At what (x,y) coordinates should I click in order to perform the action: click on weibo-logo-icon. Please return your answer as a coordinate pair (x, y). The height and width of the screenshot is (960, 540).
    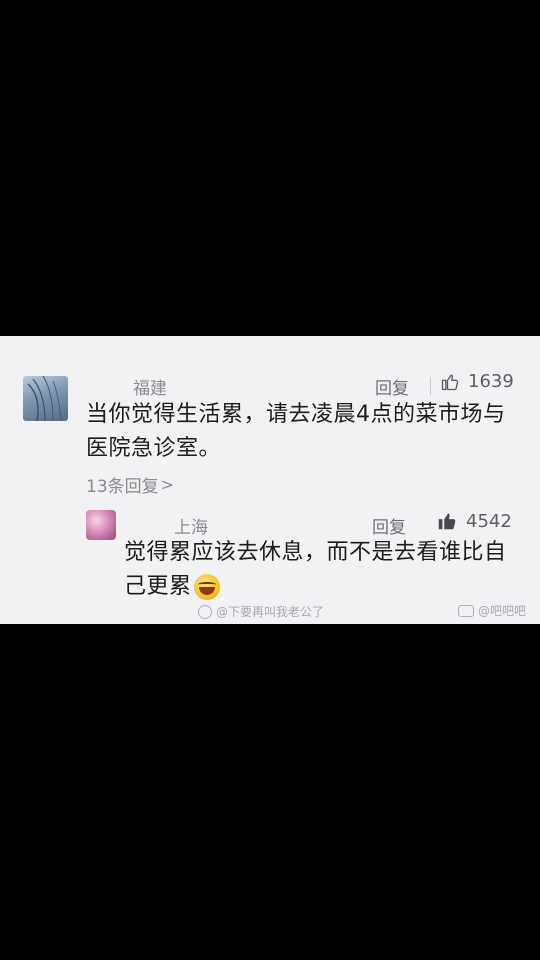
    Looking at the image, I should click on (205, 611).